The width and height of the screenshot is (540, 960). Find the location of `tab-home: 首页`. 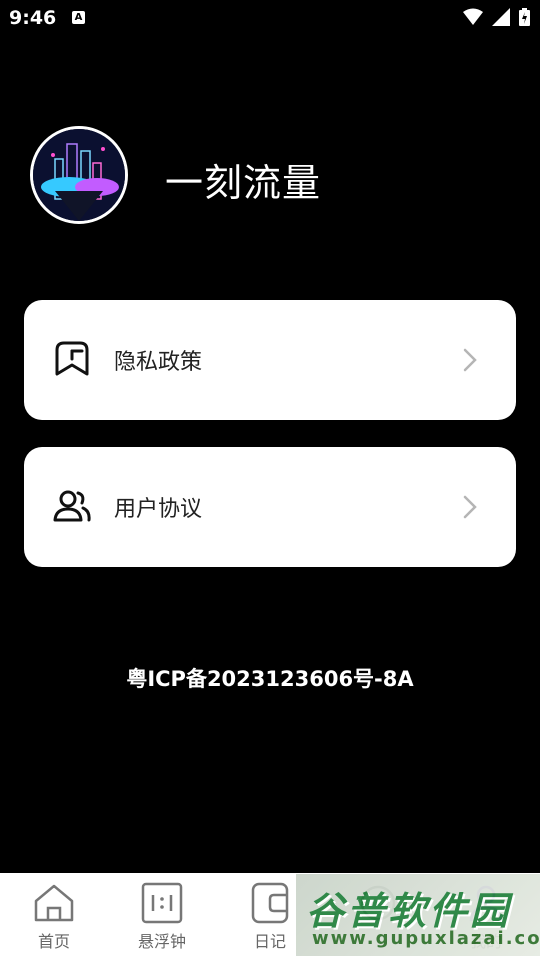

tab-home: 首页 is located at coordinates (54, 916).